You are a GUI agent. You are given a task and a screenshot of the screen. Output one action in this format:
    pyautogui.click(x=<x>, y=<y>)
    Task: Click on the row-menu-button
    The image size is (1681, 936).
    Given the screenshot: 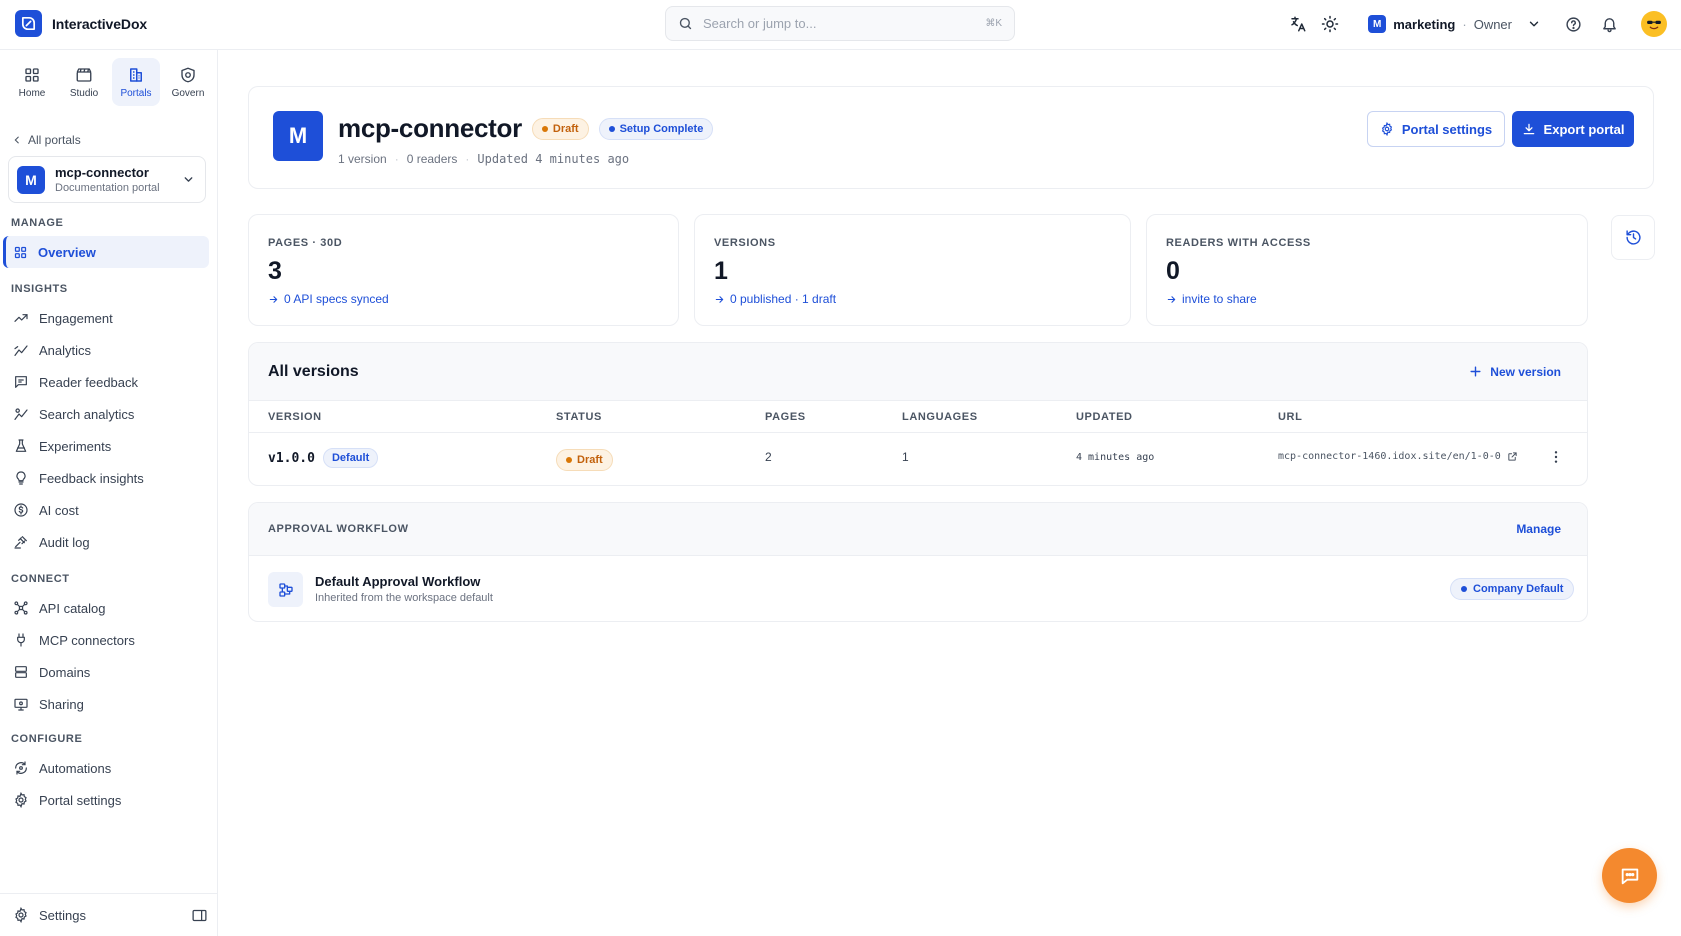 What is the action you would take?
    pyautogui.click(x=1556, y=457)
    